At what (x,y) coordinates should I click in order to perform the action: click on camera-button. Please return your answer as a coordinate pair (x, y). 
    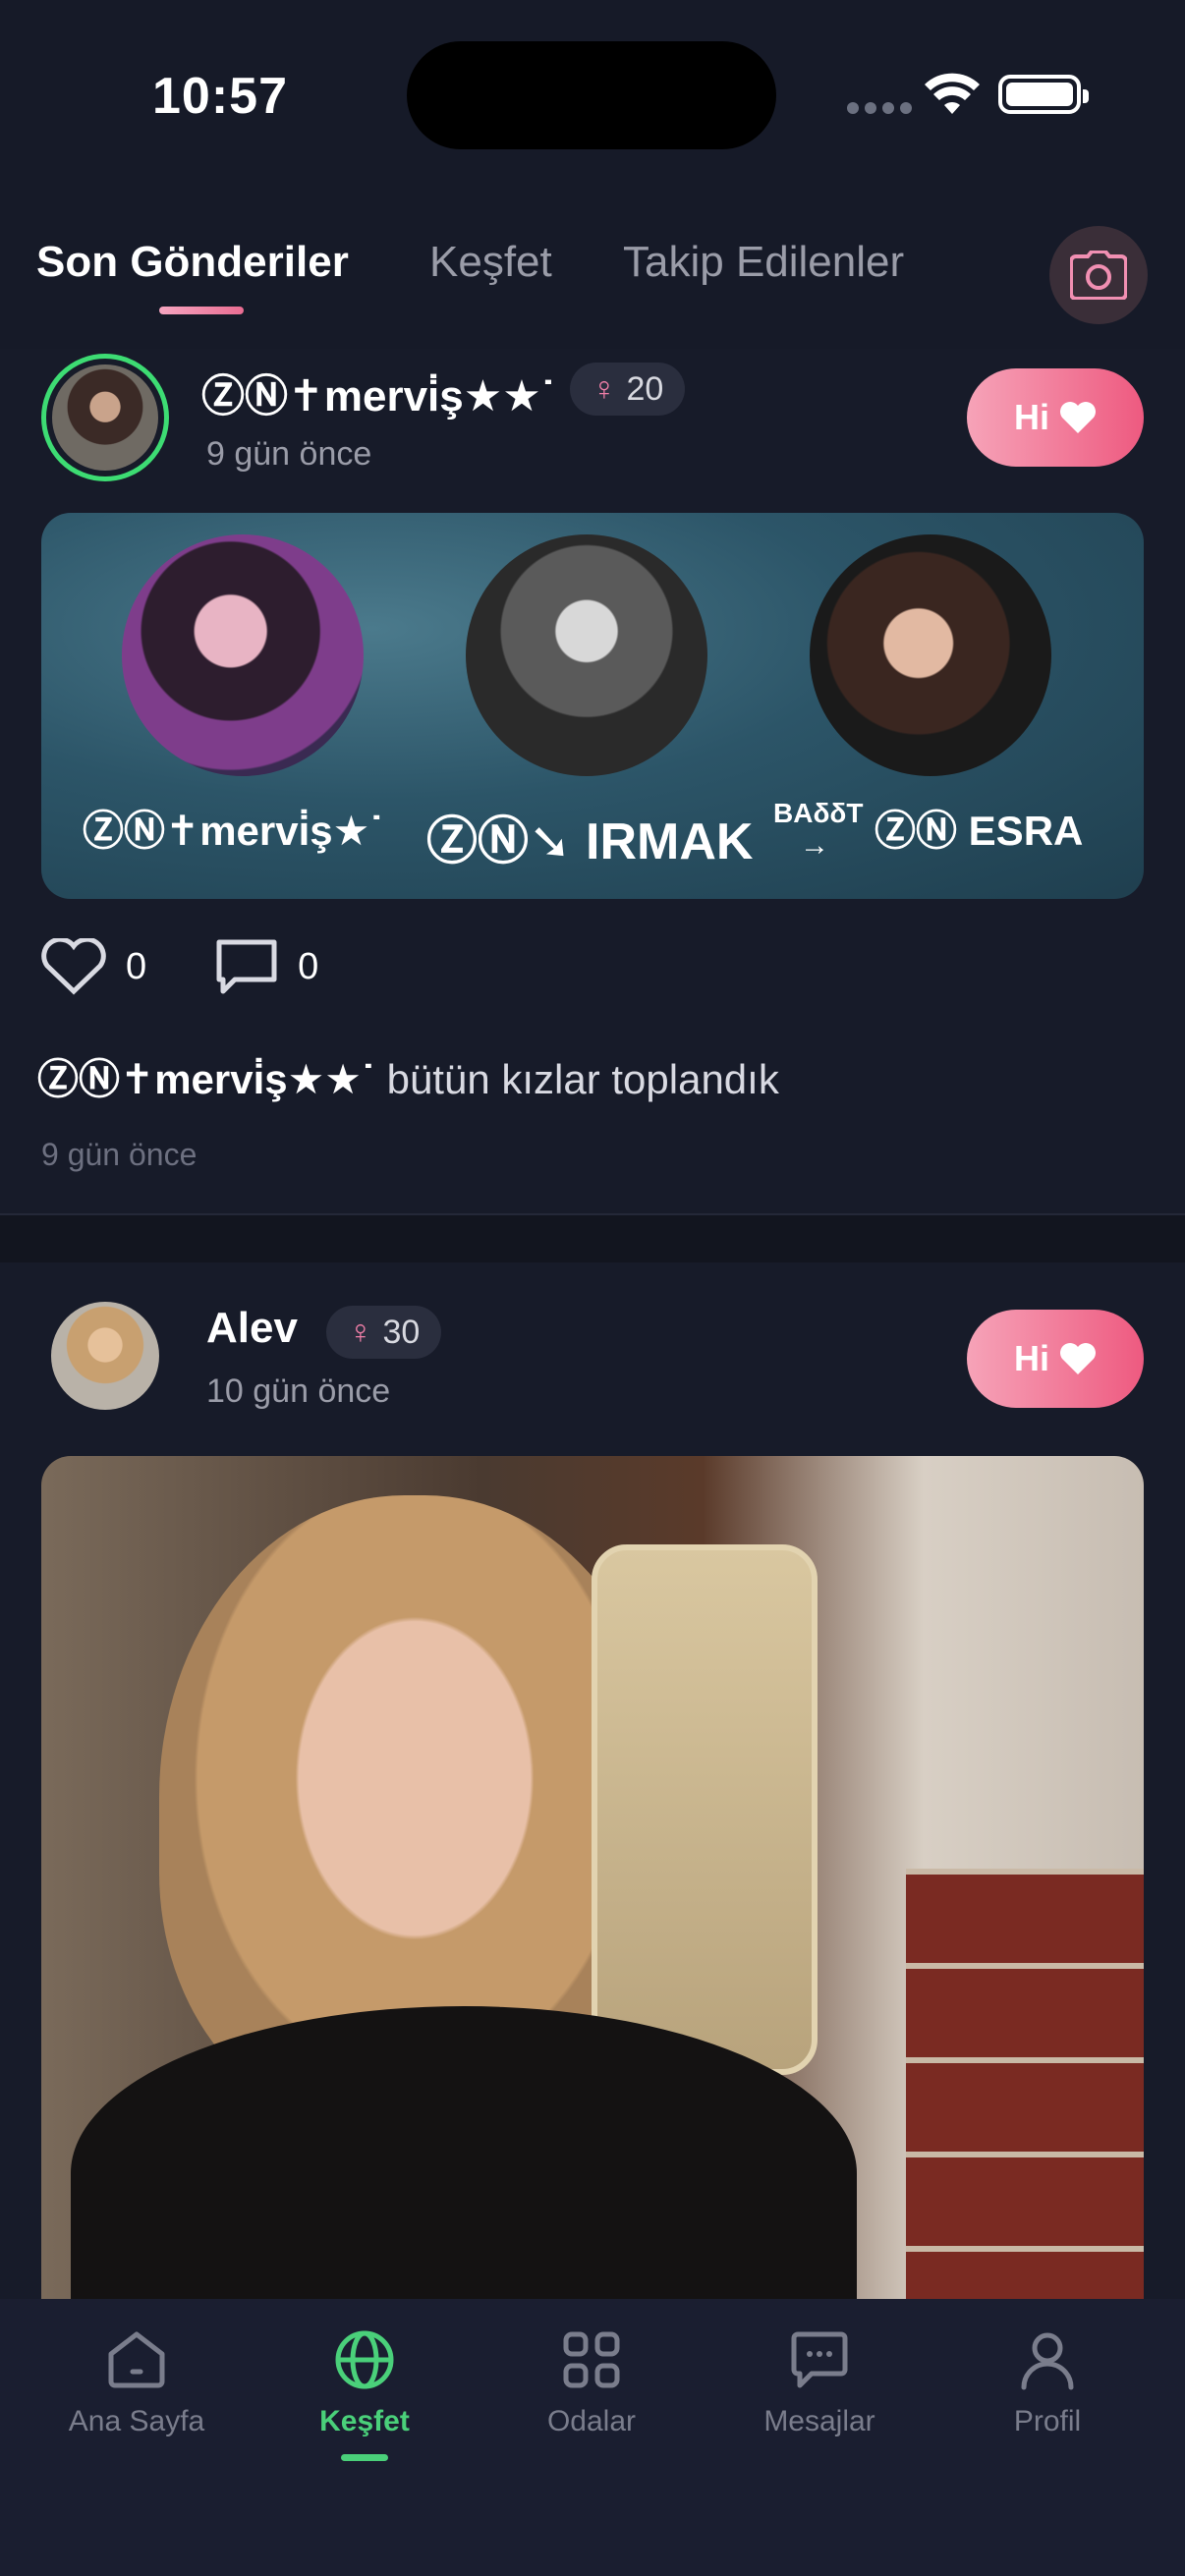
    Looking at the image, I should click on (1099, 275).